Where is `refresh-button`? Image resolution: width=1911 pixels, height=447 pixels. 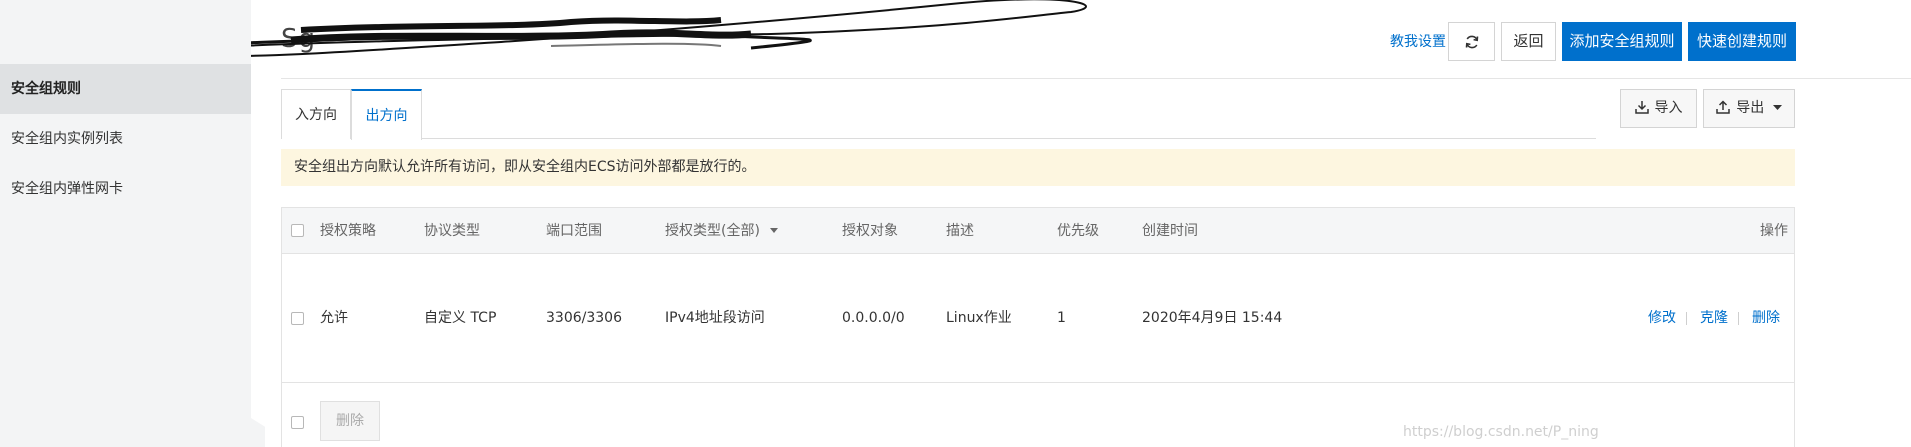 refresh-button is located at coordinates (1471, 41).